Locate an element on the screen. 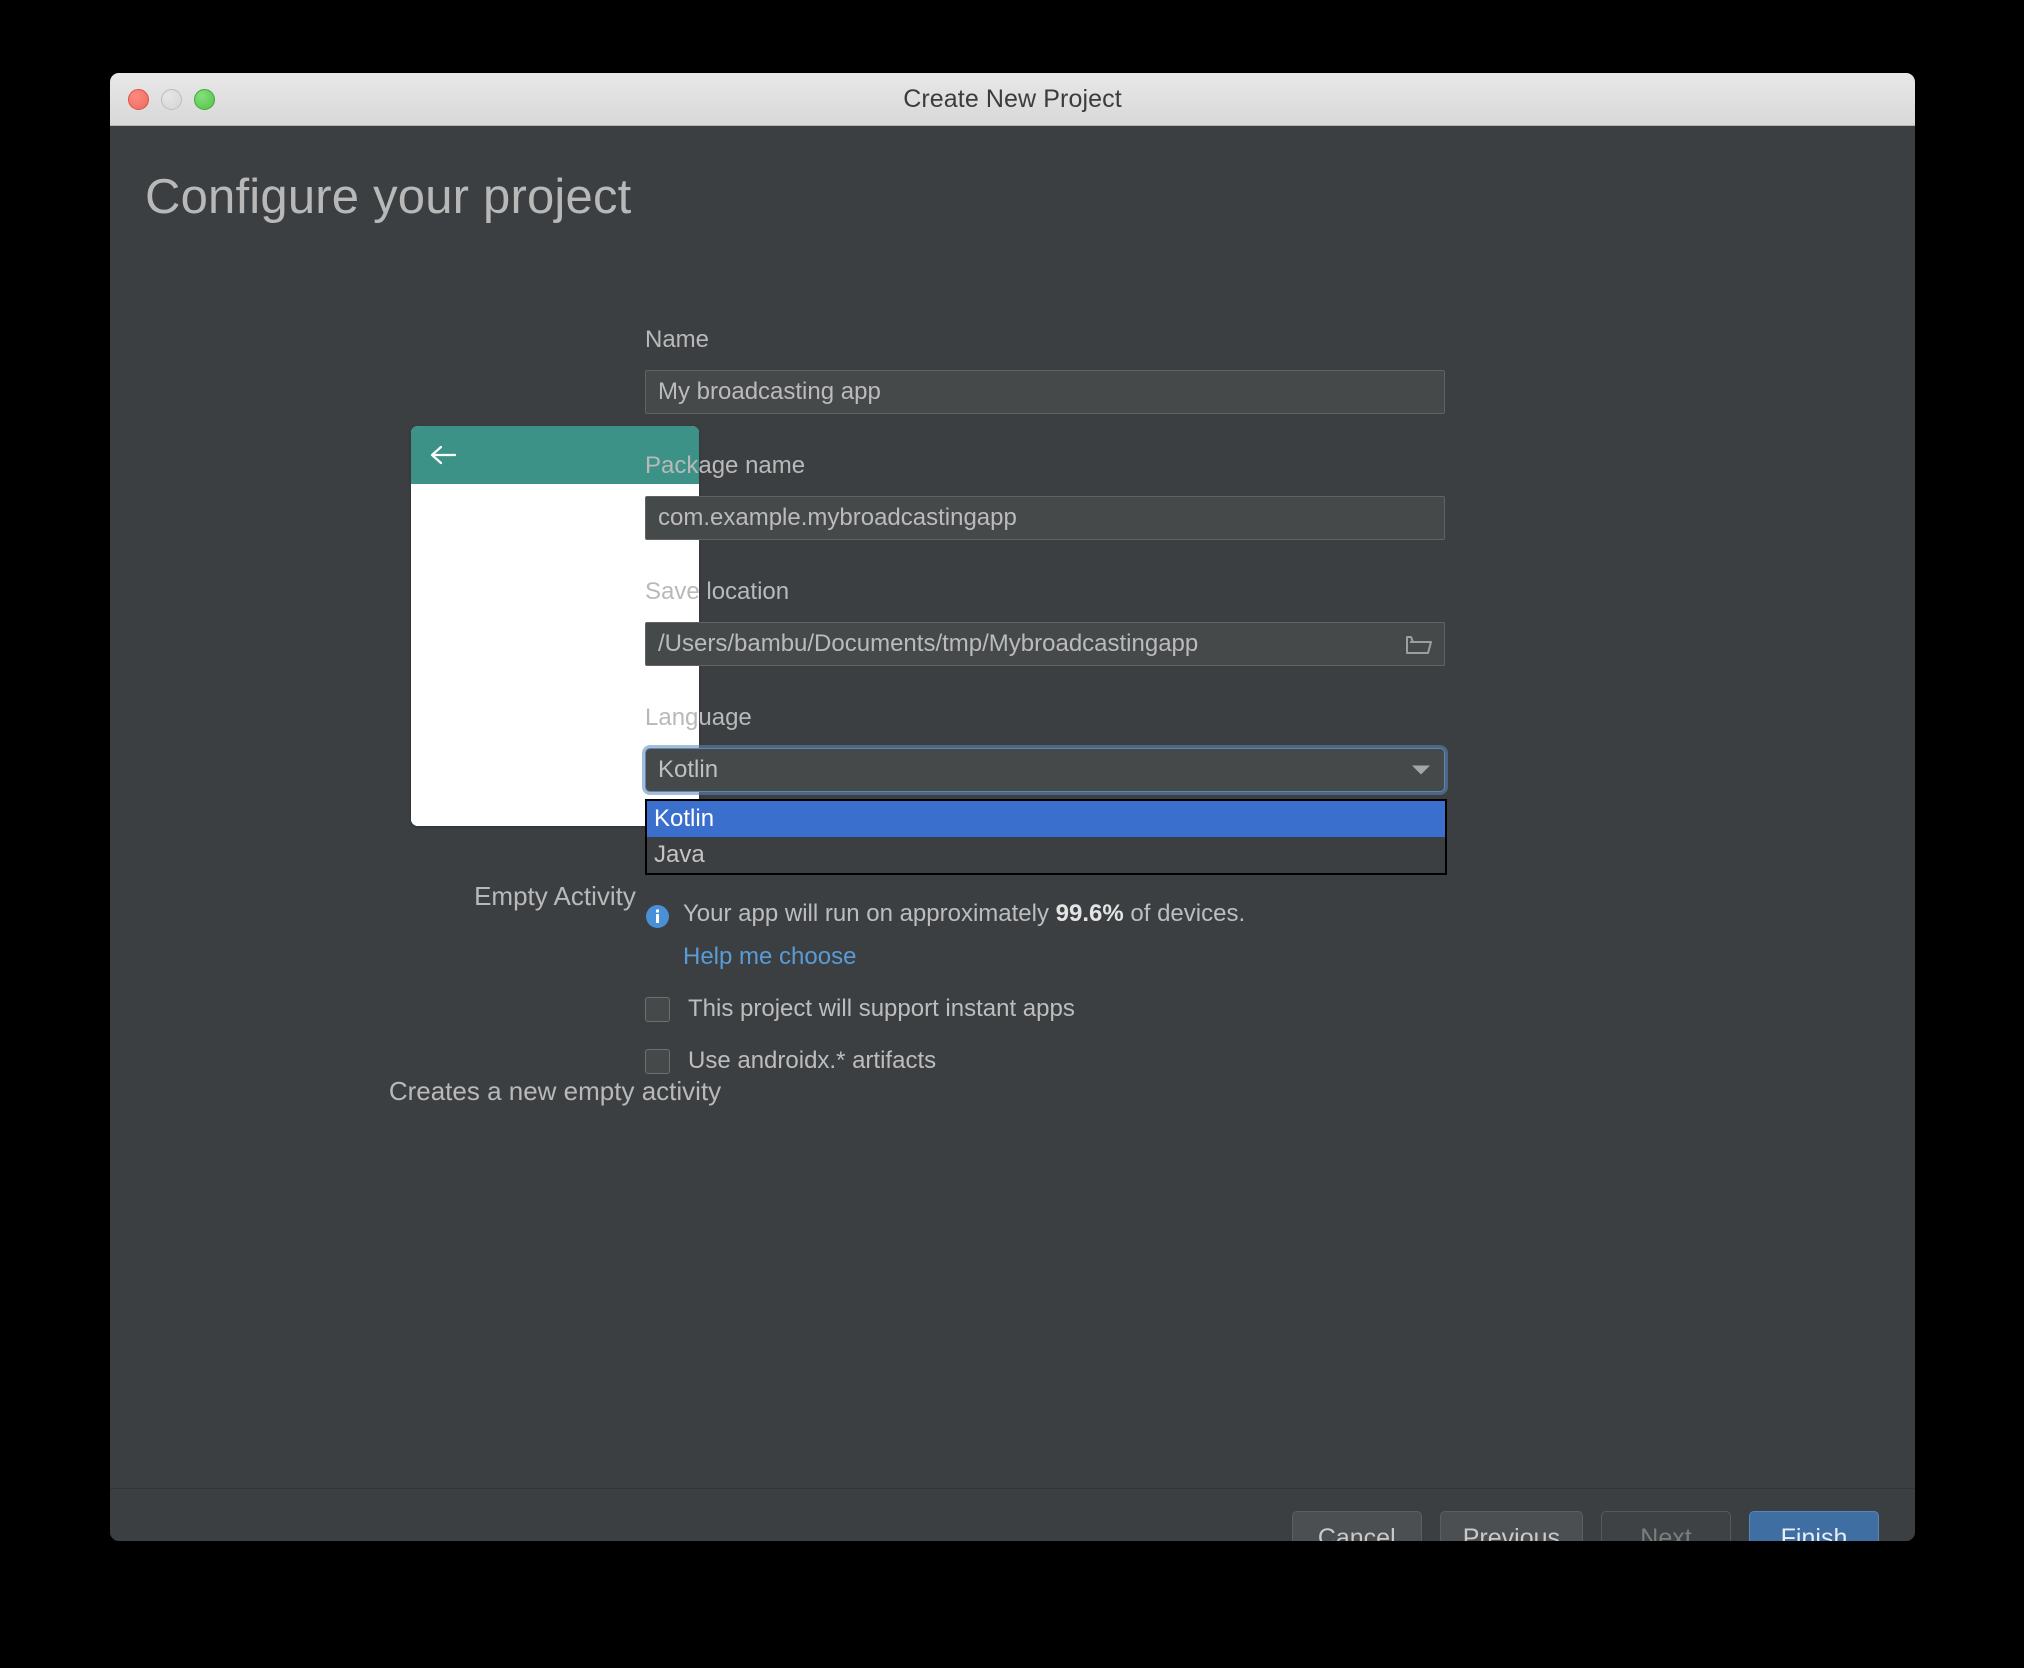 The width and height of the screenshot is (2024, 1668). language-combobox-value: Kotlin is located at coordinates (688, 769).